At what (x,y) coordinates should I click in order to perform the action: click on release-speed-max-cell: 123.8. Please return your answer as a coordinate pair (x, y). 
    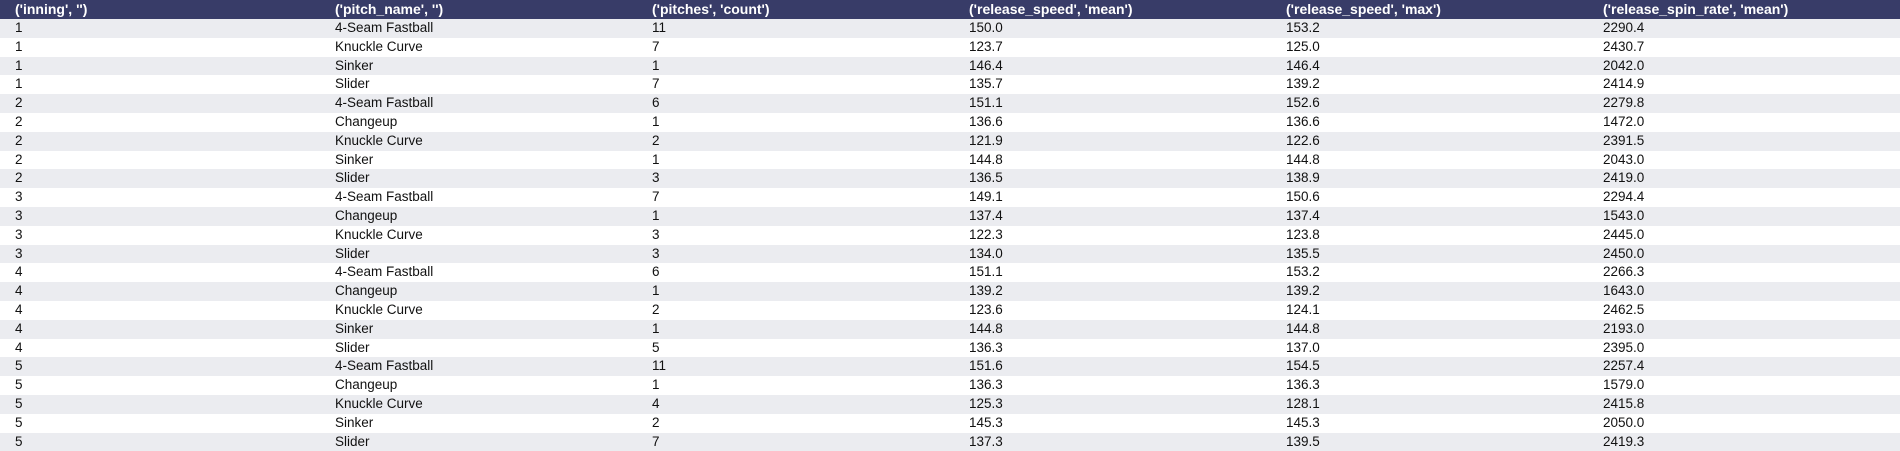
    Looking at the image, I should click on (1429, 235).